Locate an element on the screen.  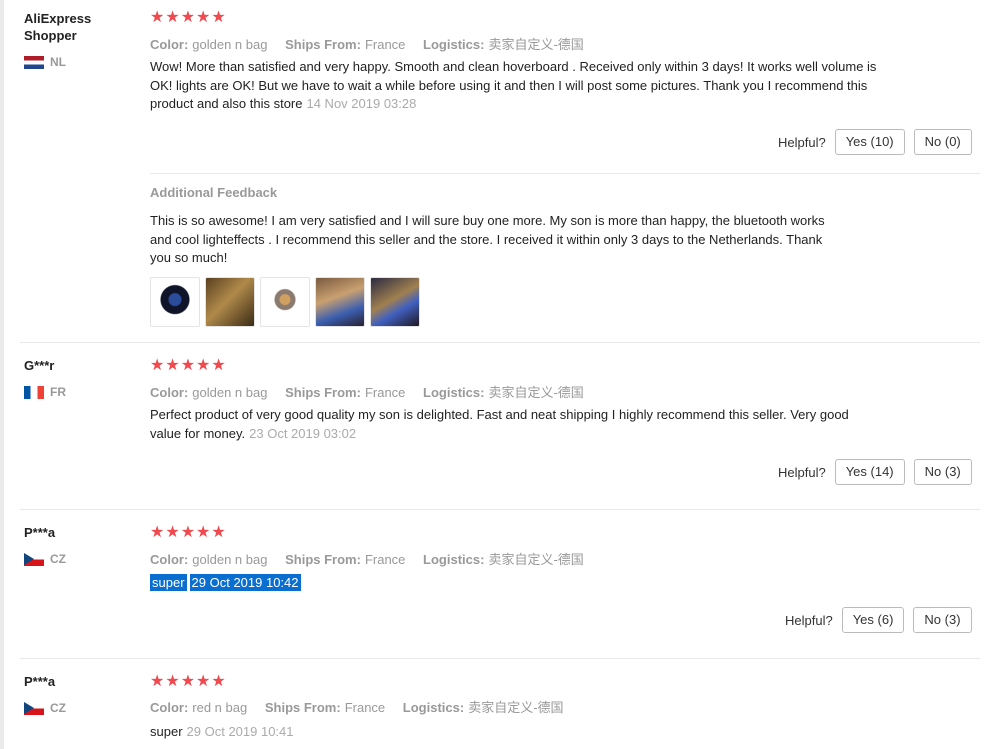
divider is located at coordinates (565, 173).